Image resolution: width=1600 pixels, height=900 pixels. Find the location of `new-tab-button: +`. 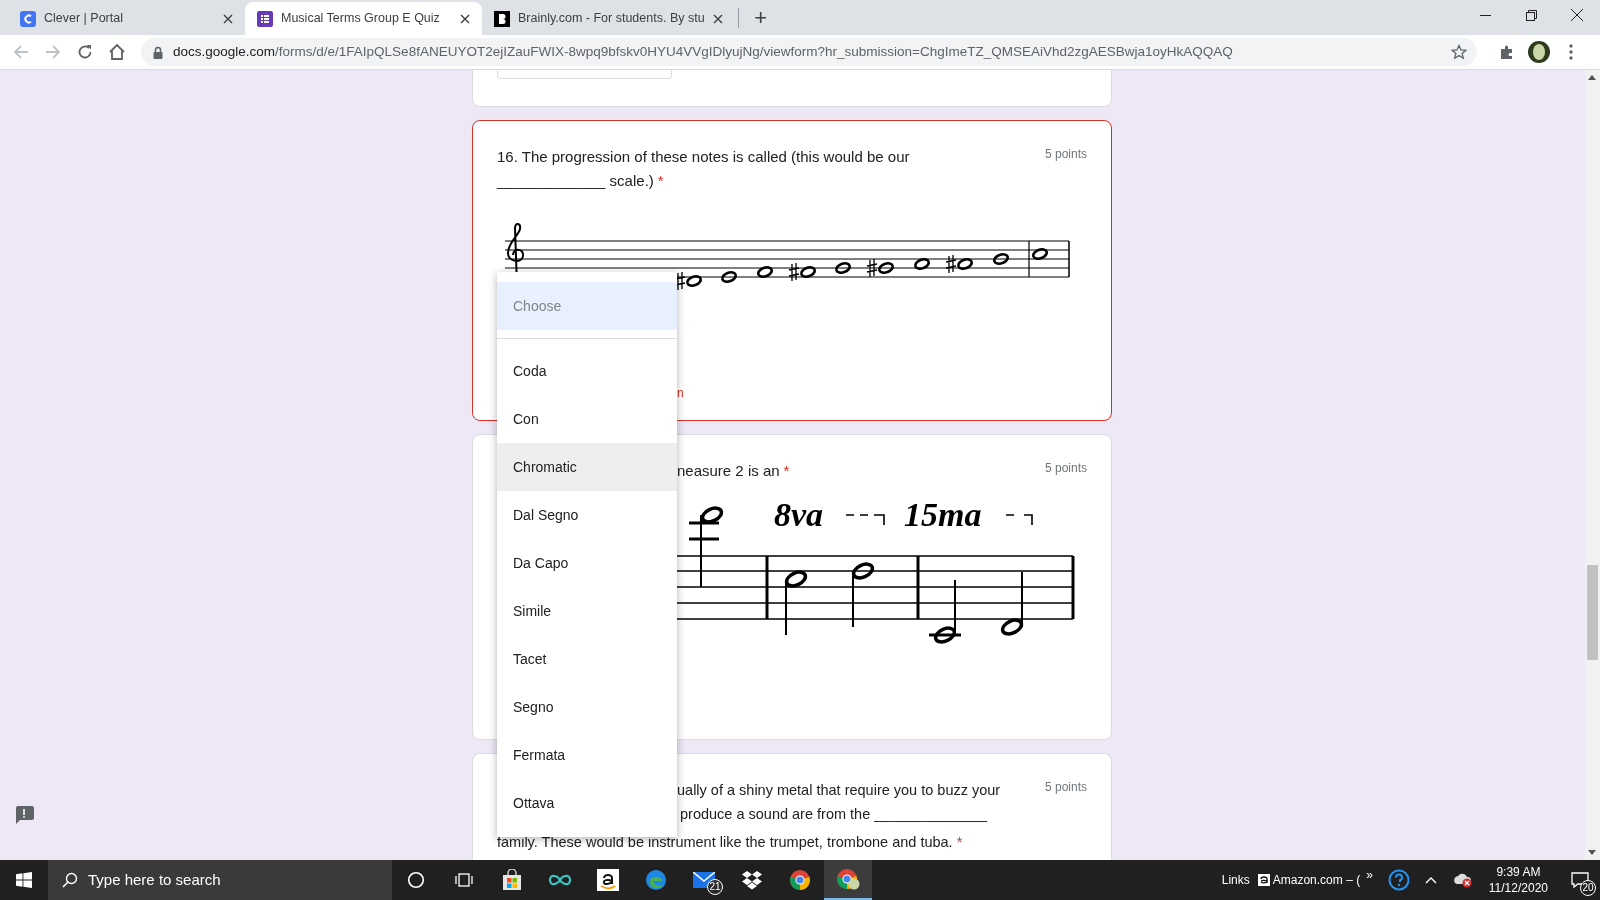

new-tab-button: + is located at coordinates (760, 18).